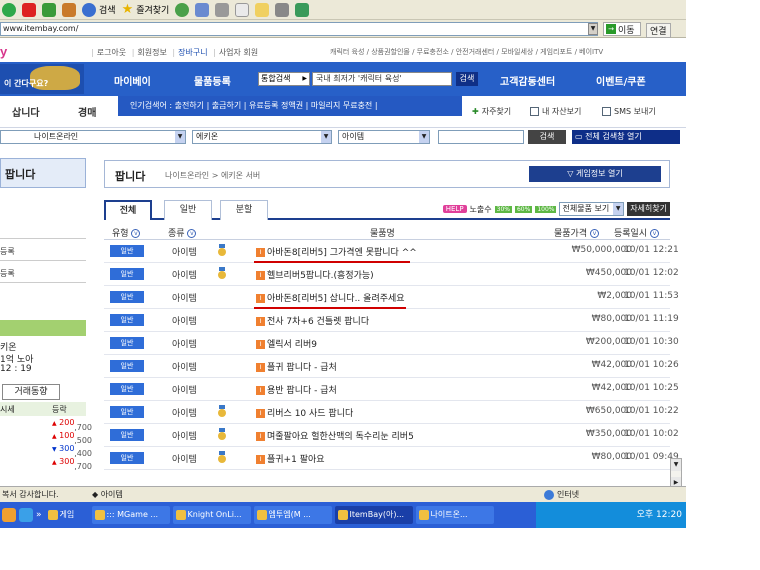  Describe the element at coordinates (67, 515) in the screenshot. I see `taskbar-item: 게임` at that location.